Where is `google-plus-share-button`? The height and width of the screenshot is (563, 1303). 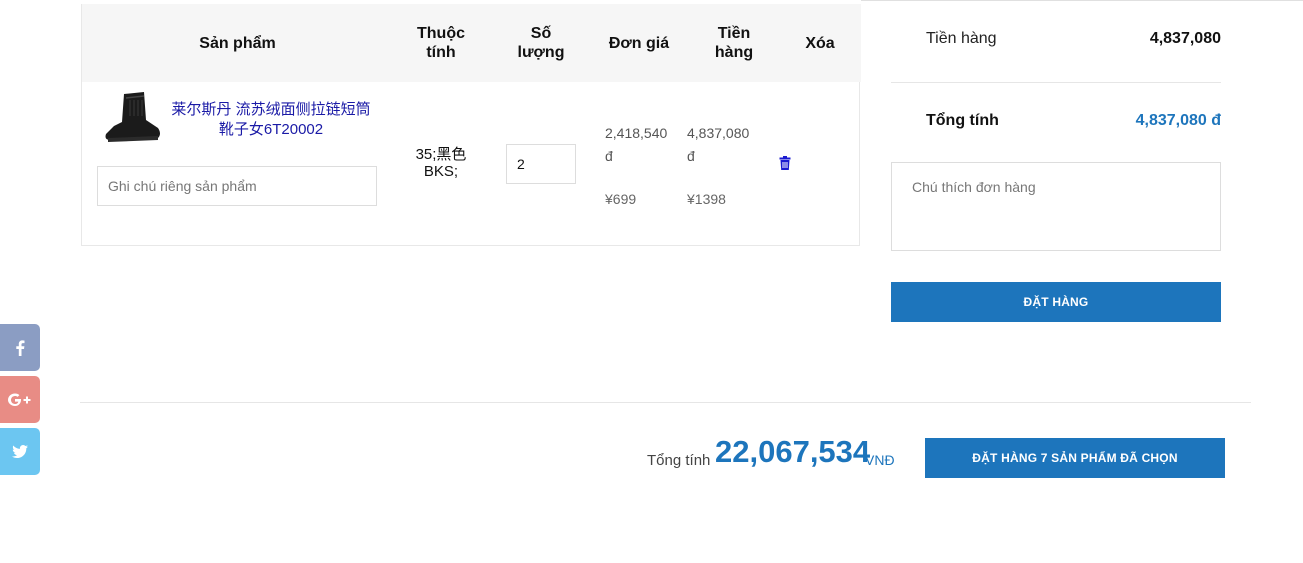 google-plus-share-button is located at coordinates (20, 399).